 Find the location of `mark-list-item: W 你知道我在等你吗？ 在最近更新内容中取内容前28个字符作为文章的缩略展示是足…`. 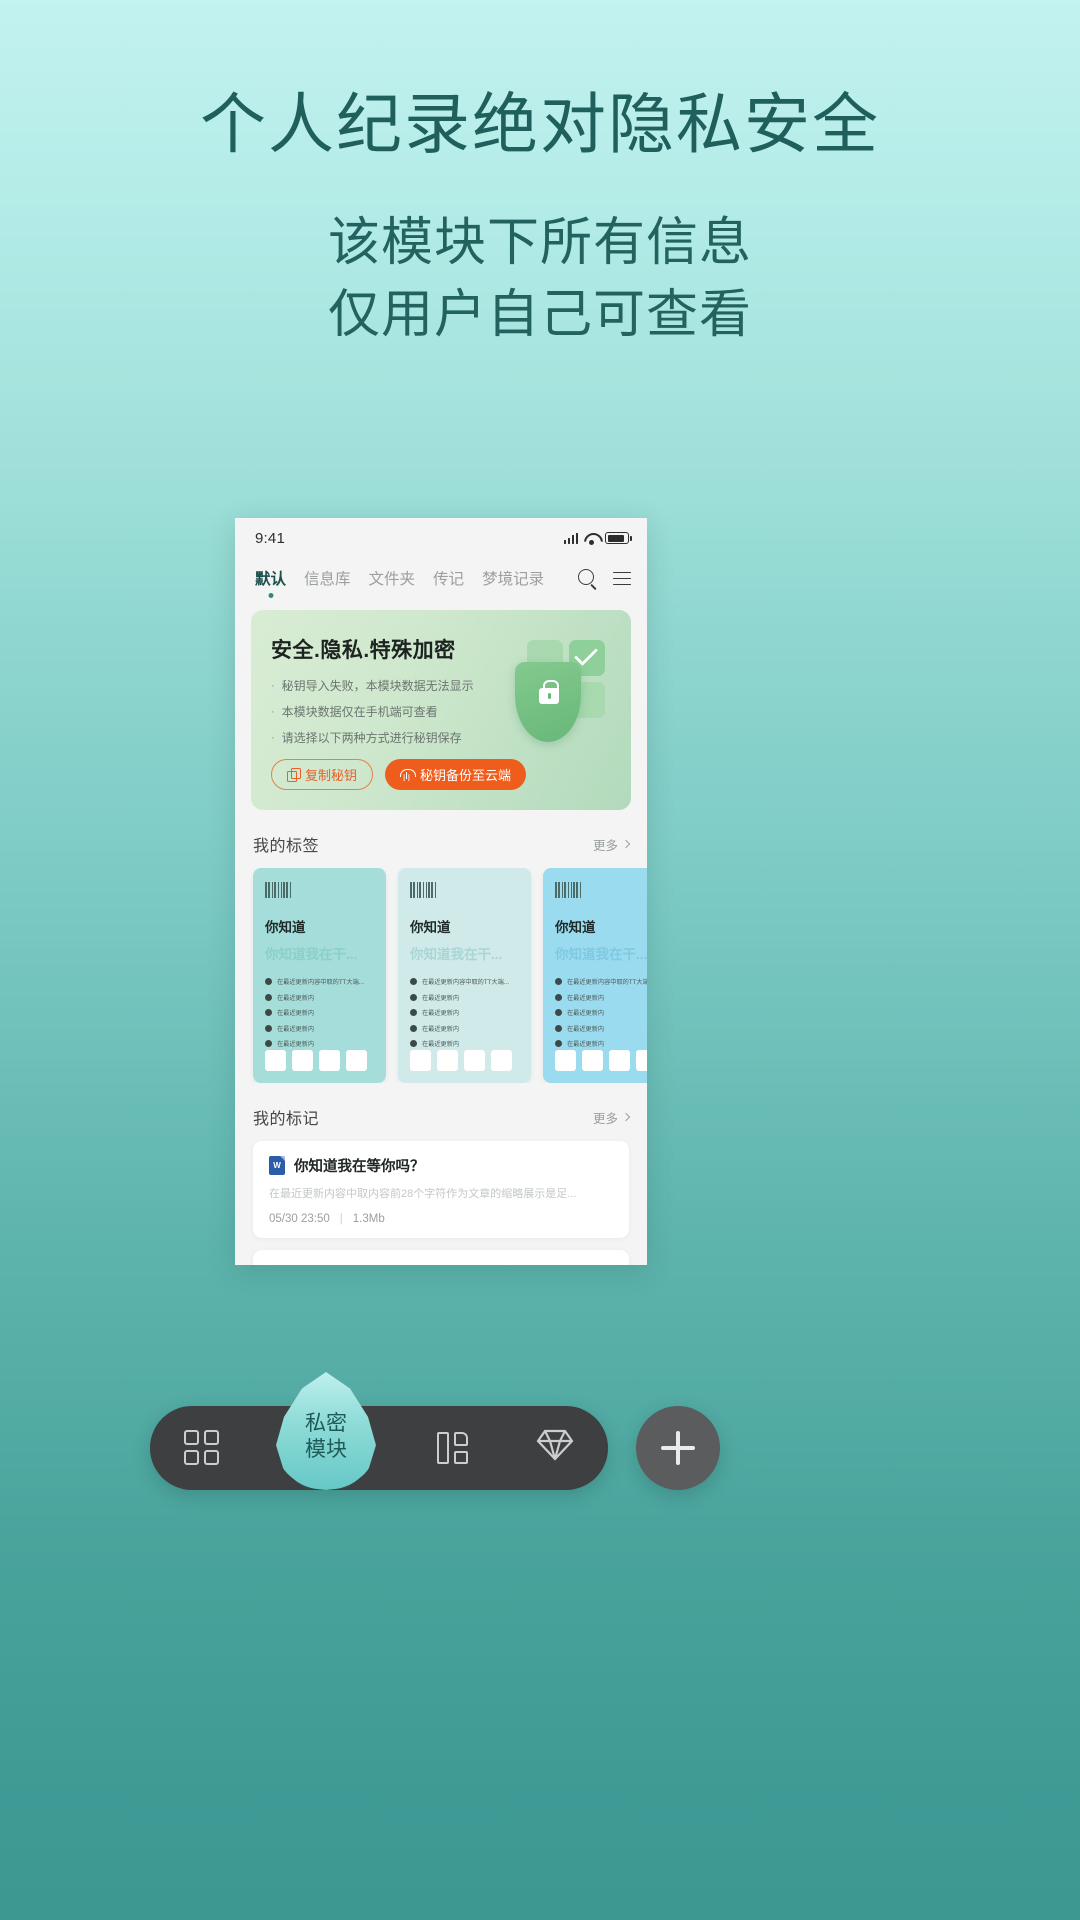

mark-list-item: W 你知道我在等你吗？ 在最近更新内容中取内容前28个字符作为文章的缩略展示是足… is located at coordinates (441, 1190).